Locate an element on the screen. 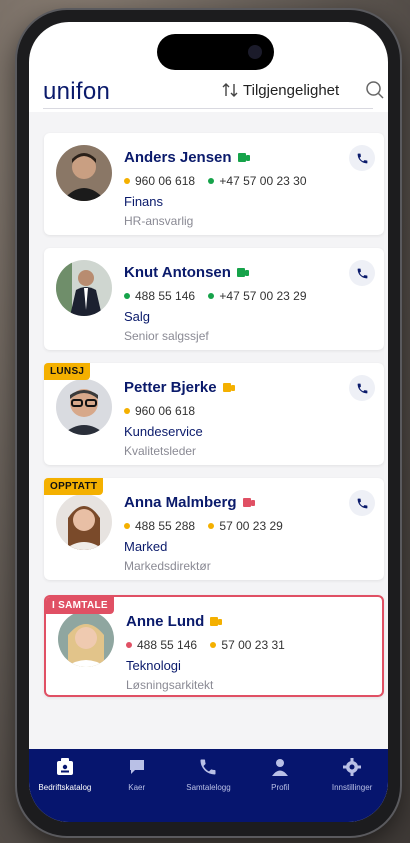  contact-department: Marked is located at coordinates (146, 546).